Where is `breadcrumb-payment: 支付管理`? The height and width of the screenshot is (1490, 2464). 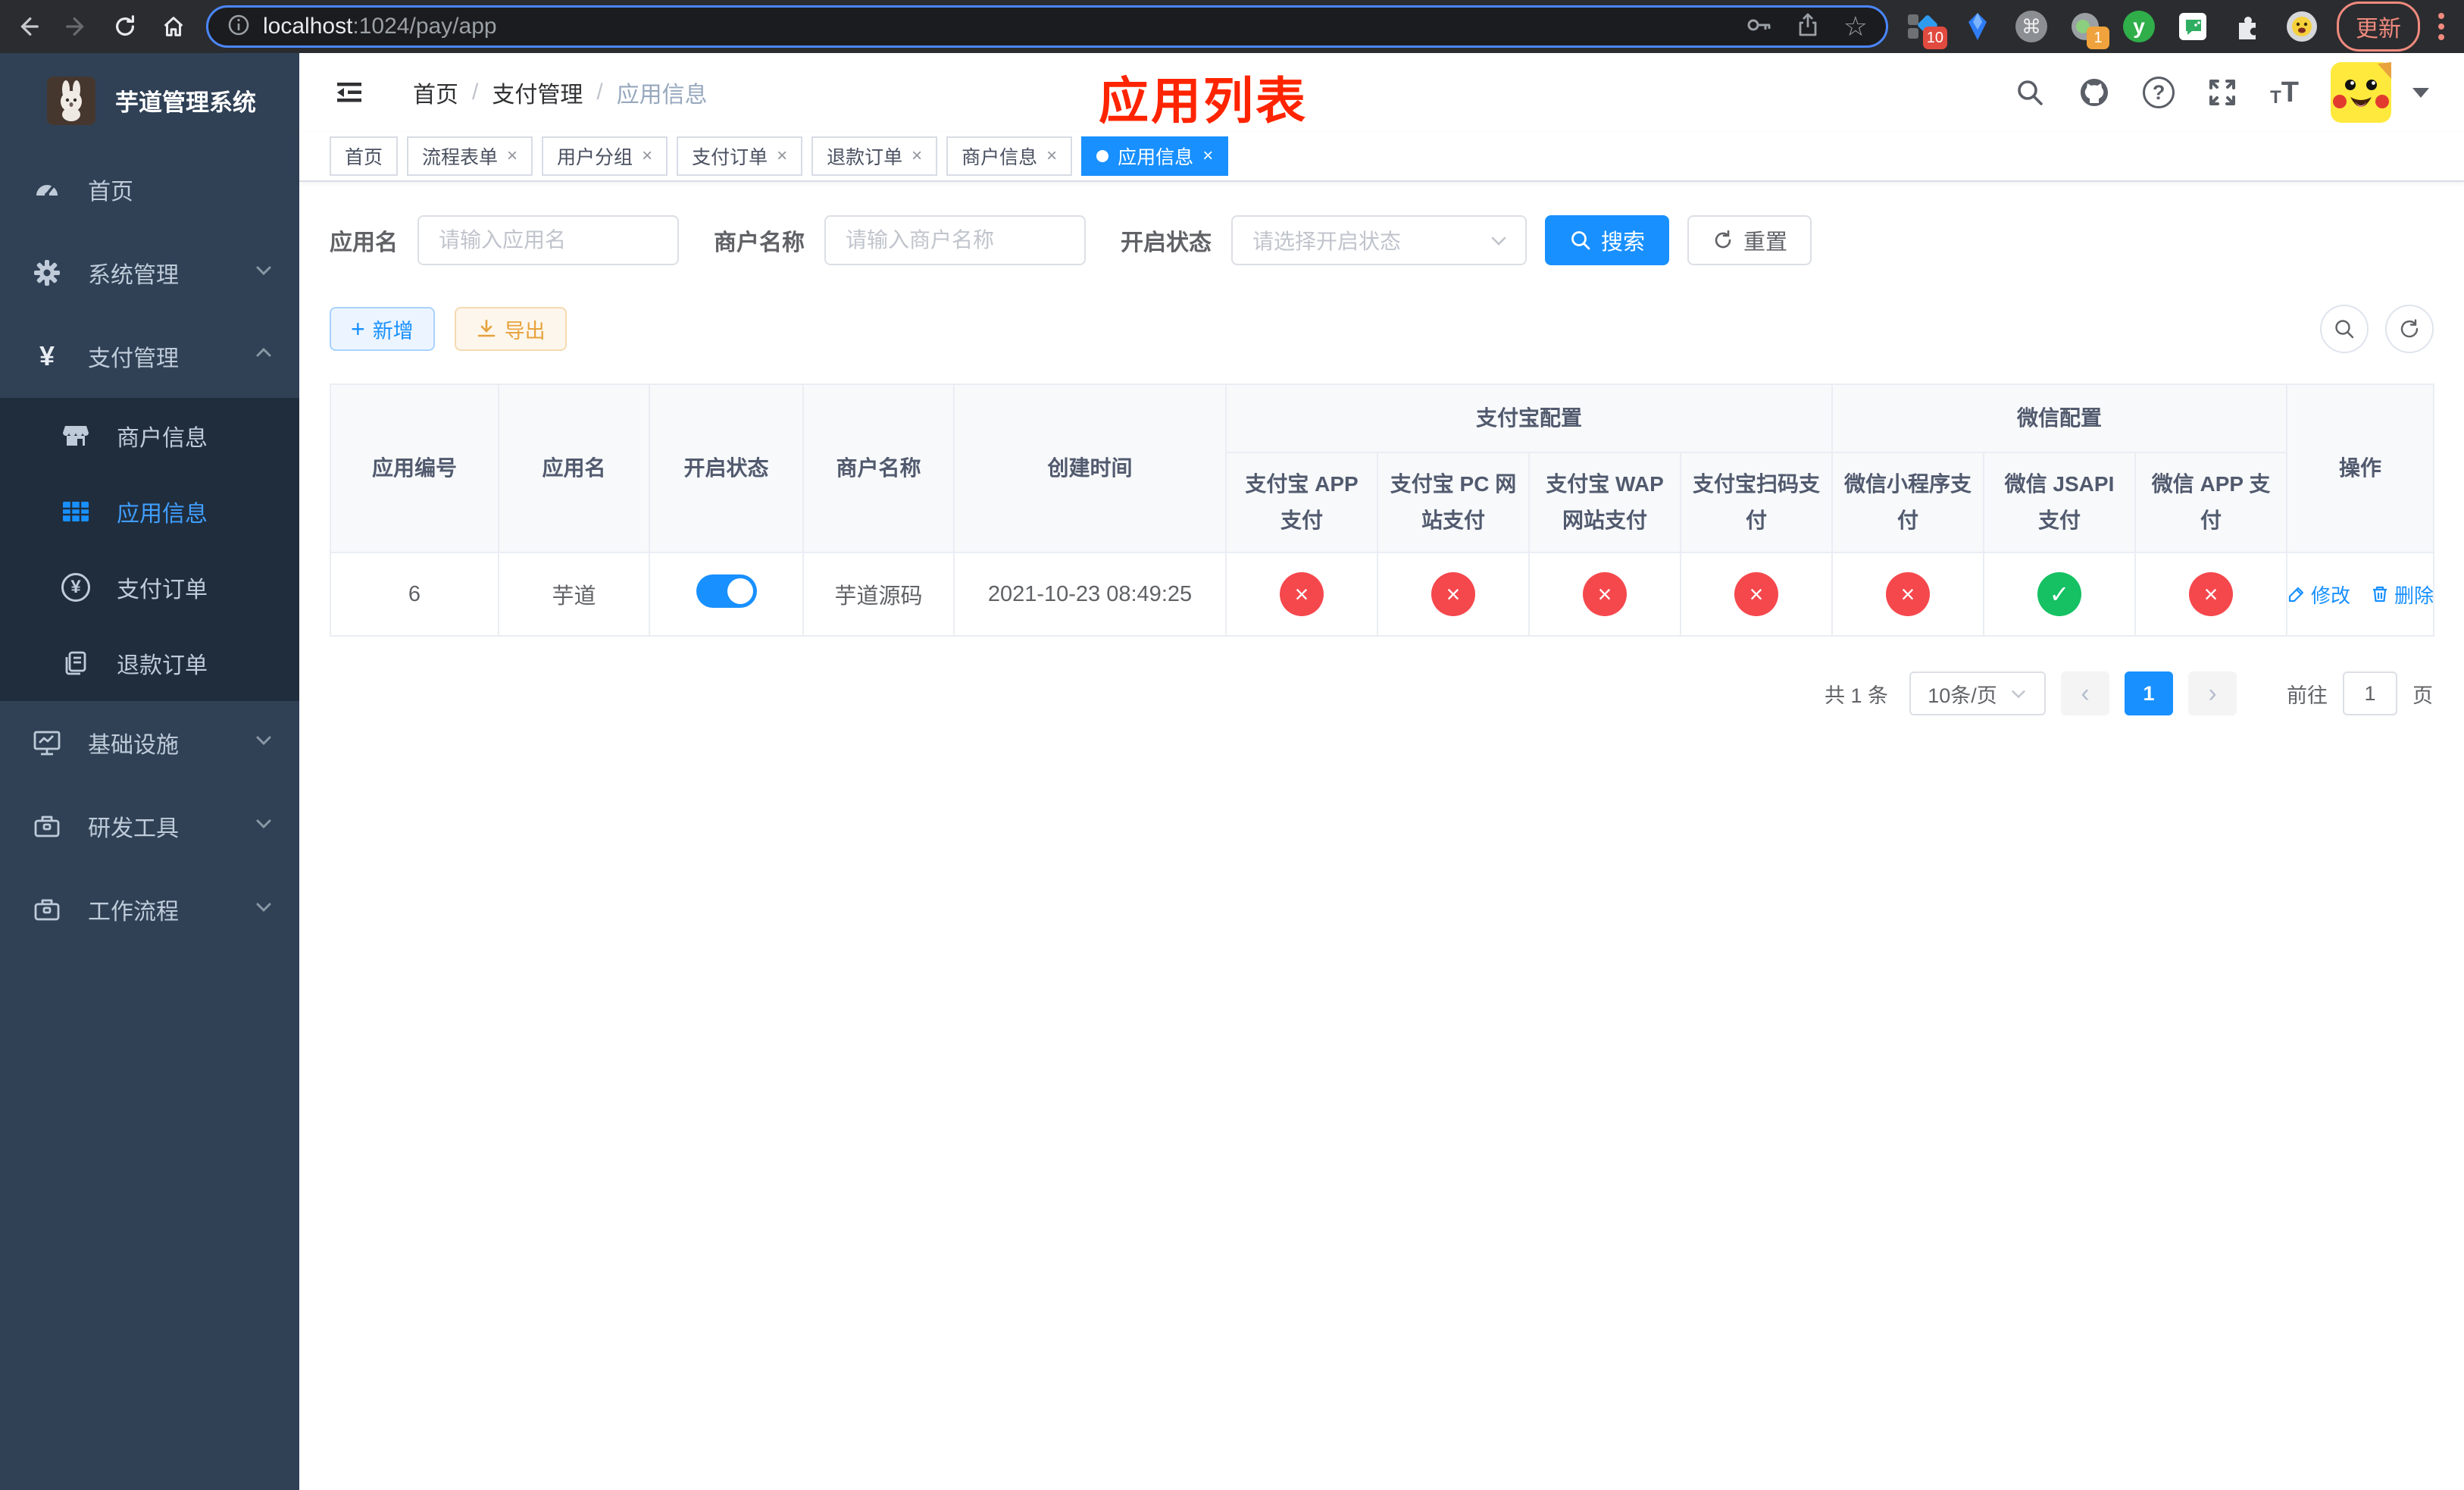 breadcrumb-payment: 支付管理 is located at coordinates (537, 92).